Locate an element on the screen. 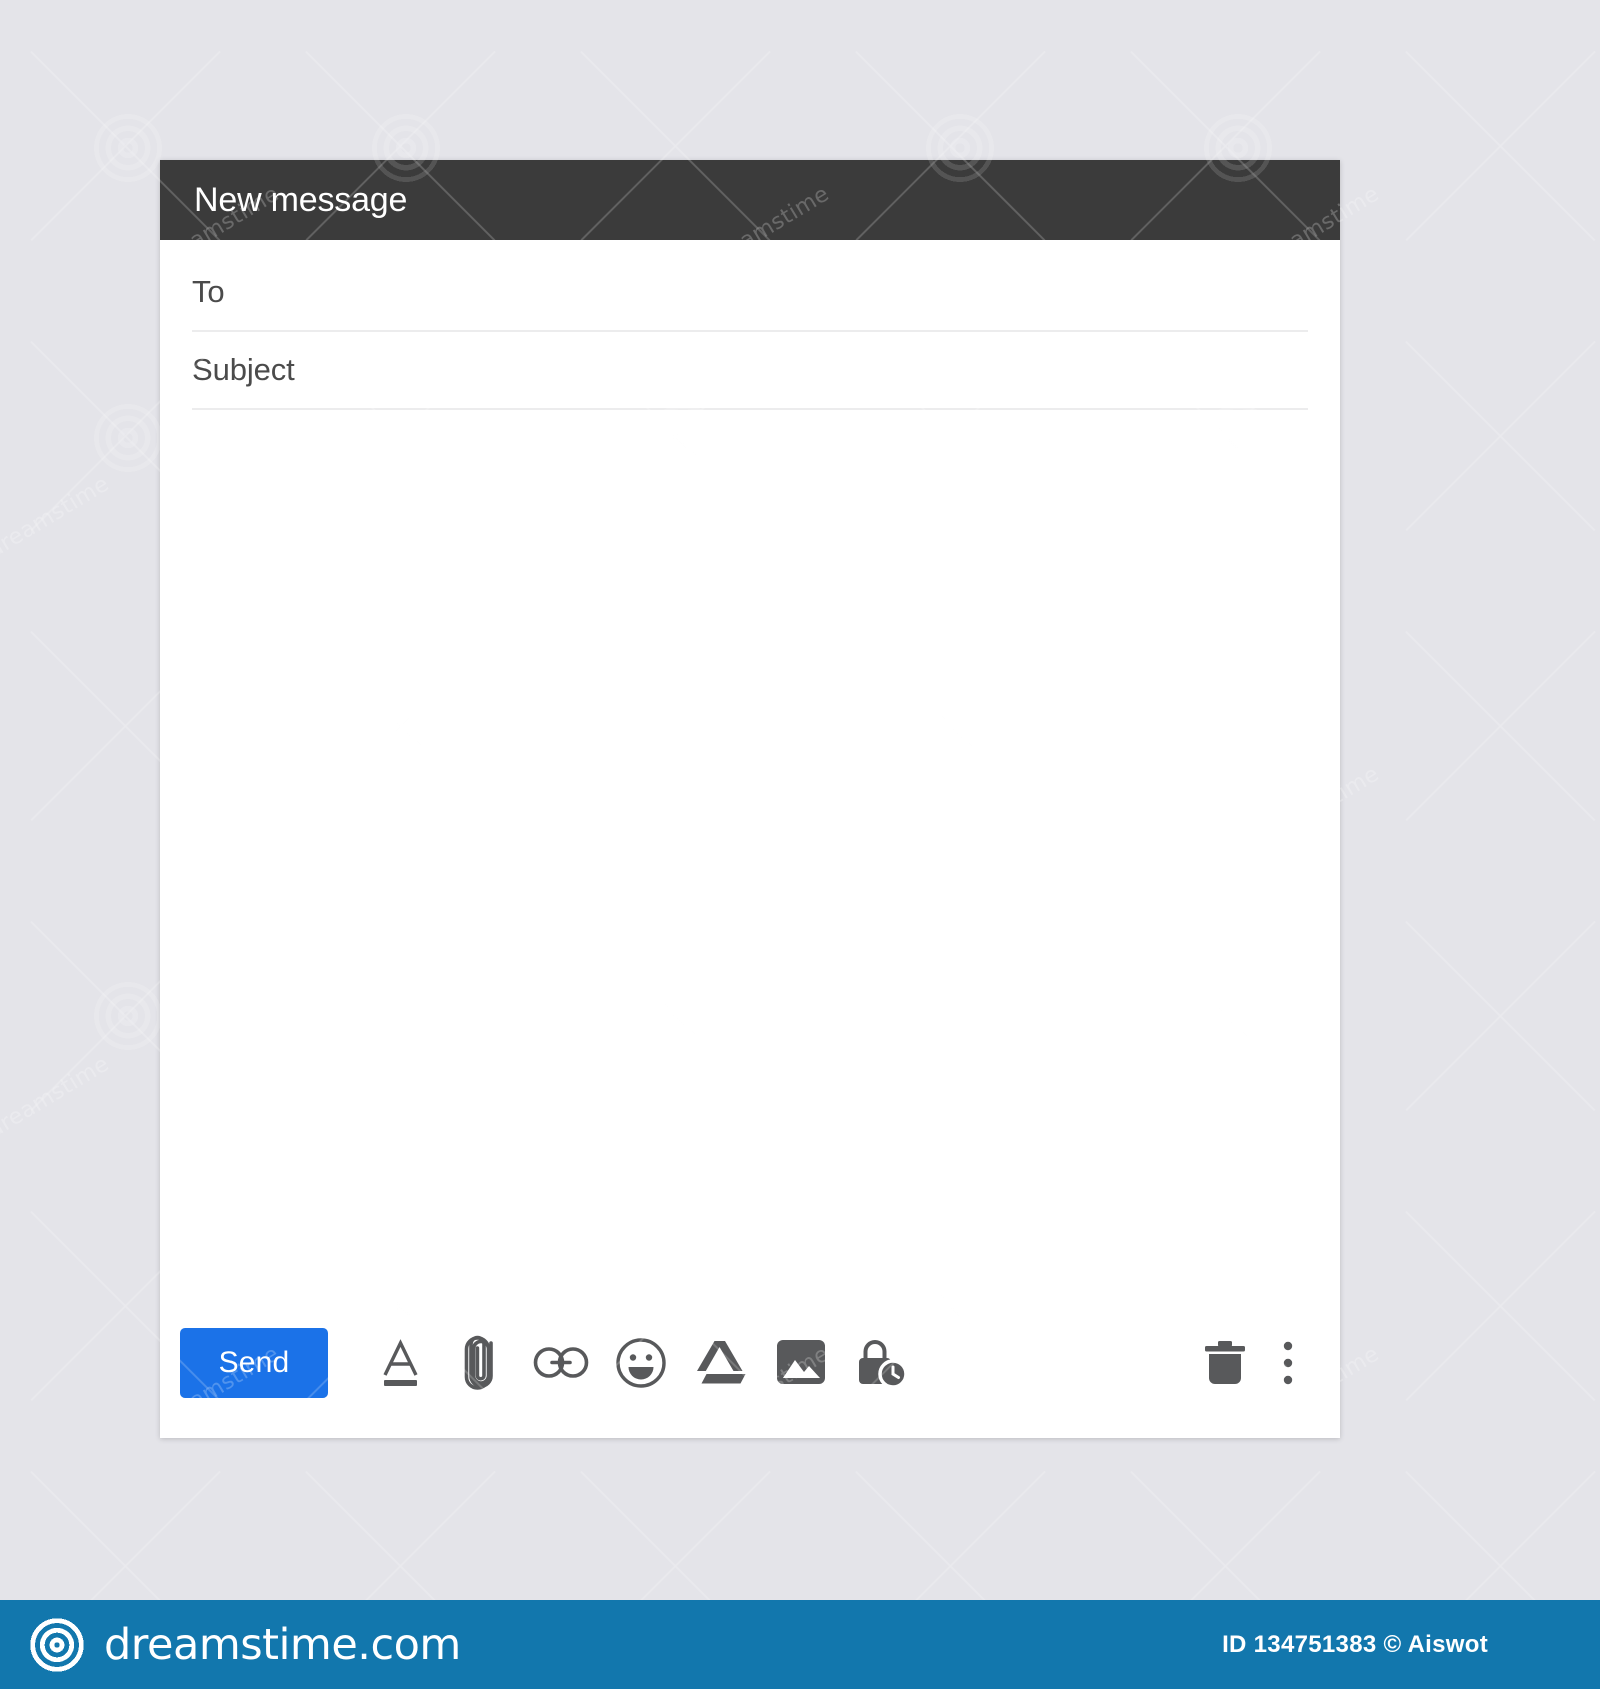 The image size is (1600, 1689). more-options-icon is located at coordinates (1288, 1363).